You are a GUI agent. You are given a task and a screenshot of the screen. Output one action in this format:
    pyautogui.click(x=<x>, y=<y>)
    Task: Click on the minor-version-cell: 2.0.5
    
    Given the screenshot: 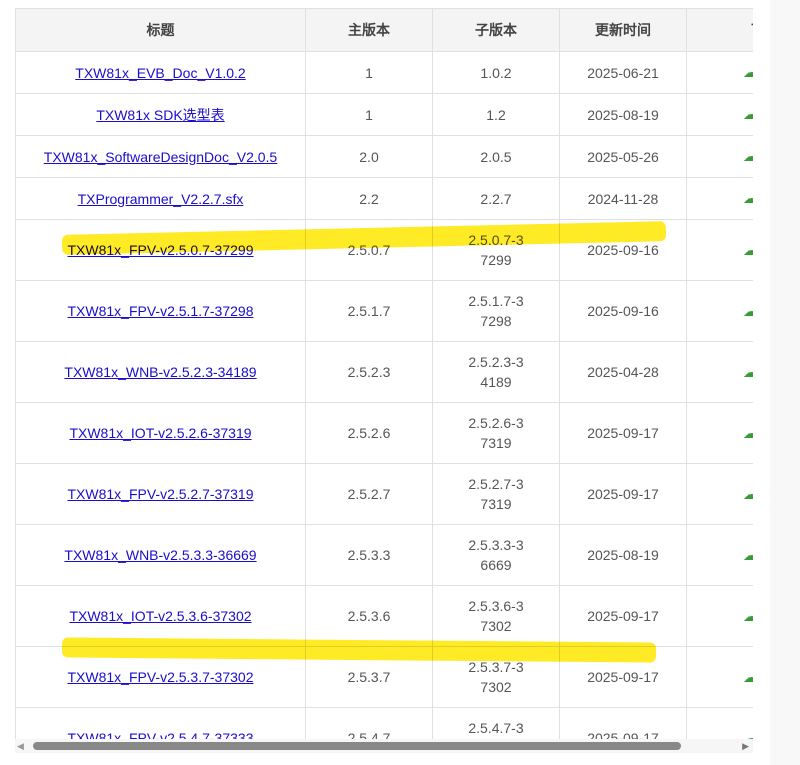 What is the action you would take?
    pyautogui.click(x=496, y=156)
    